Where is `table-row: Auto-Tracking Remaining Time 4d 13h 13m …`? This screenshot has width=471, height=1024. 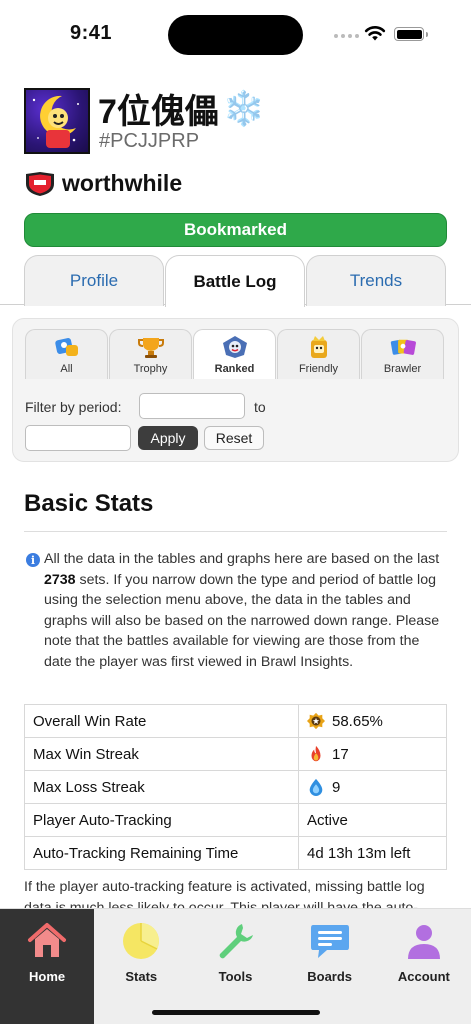 table-row: Auto-Tracking Remaining Time 4d 13h 13m … is located at coordinates (235, 853).